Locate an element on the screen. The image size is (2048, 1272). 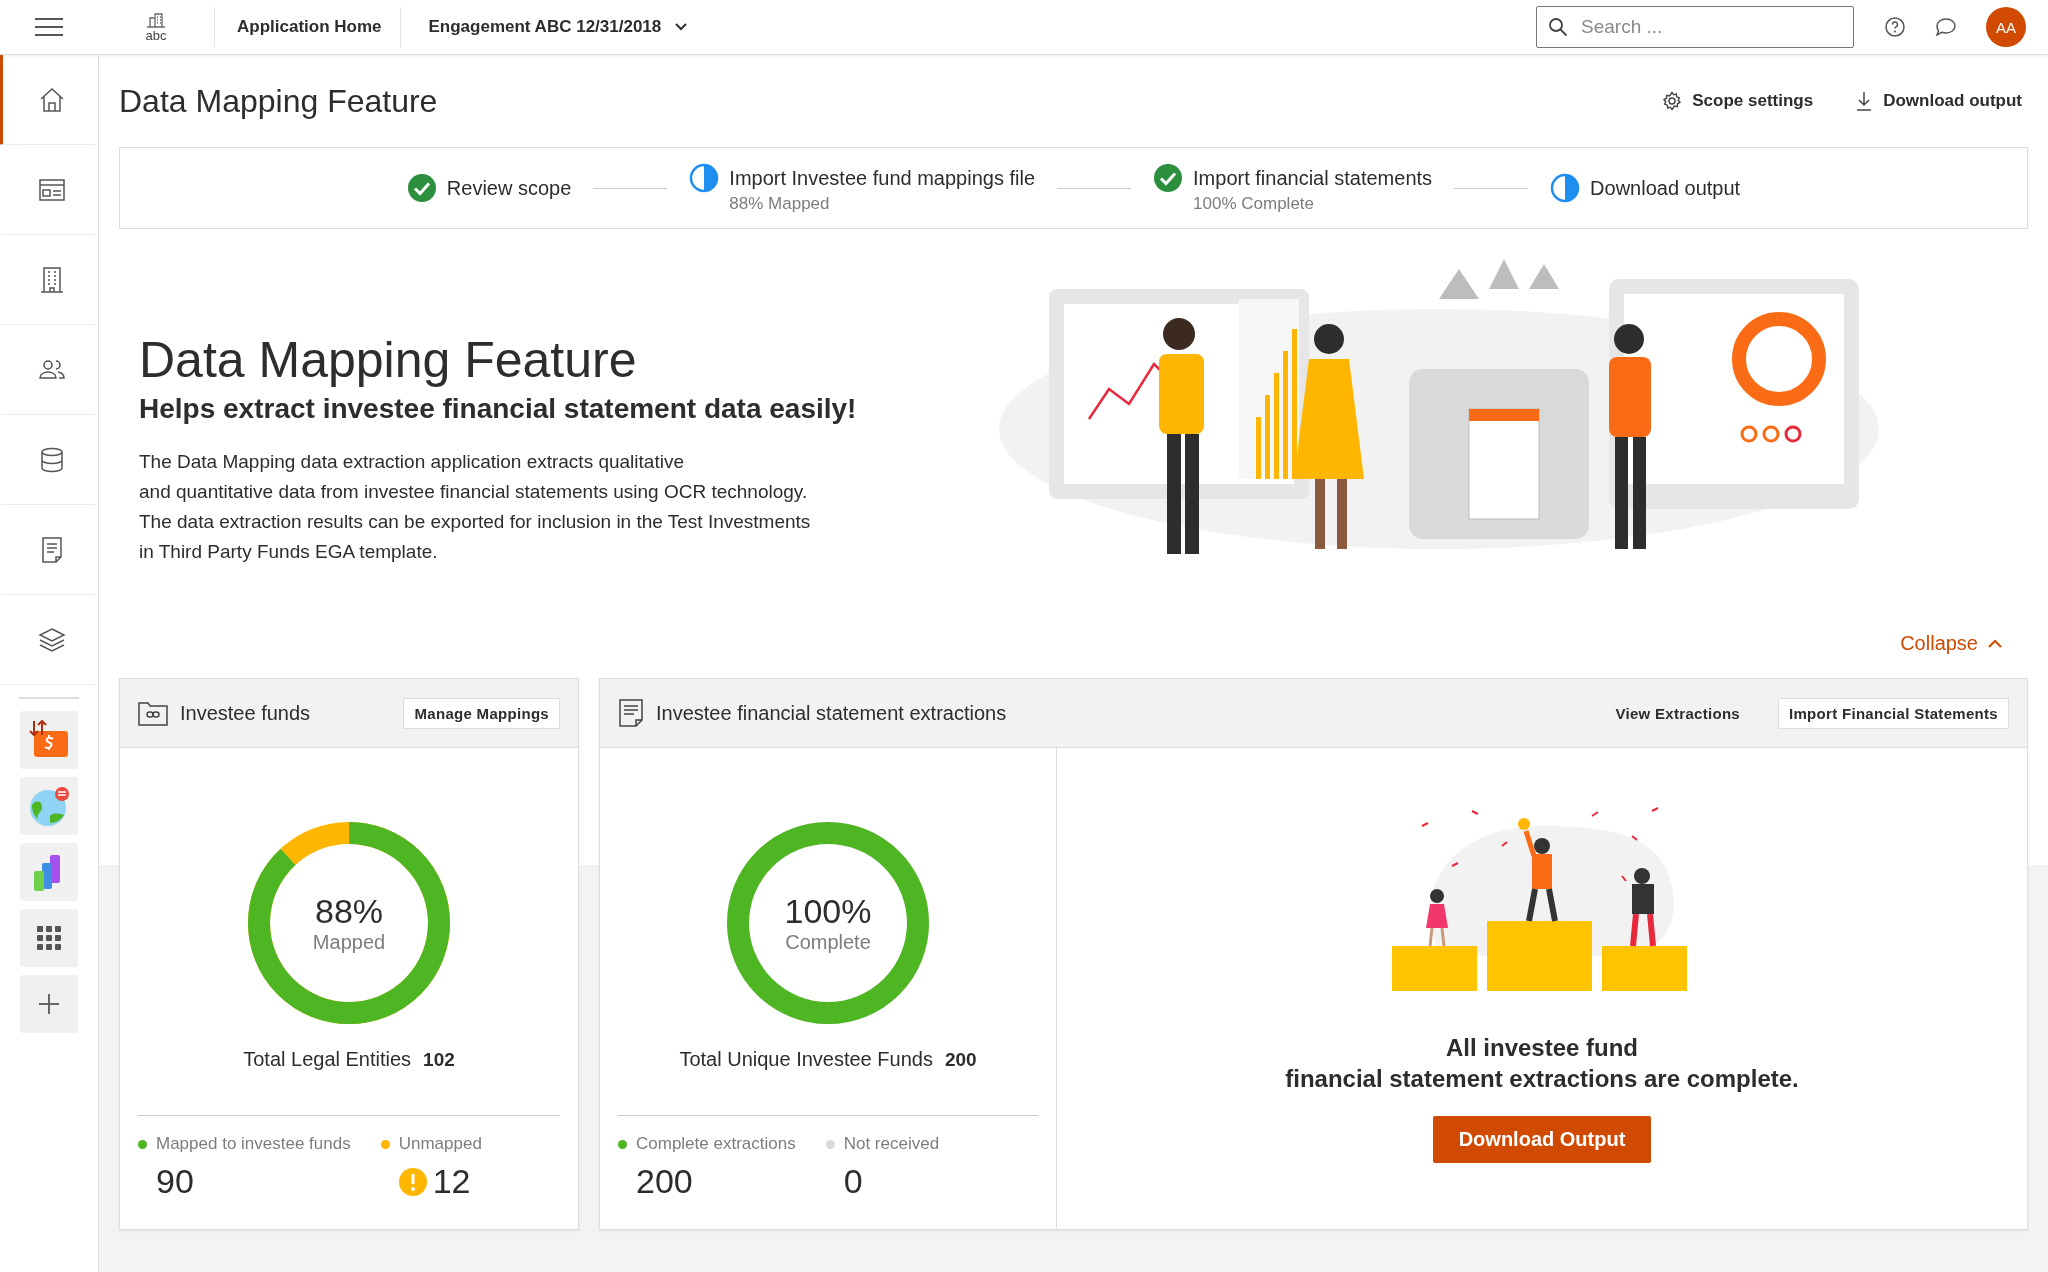
total-value: 102 is located at coordinates (439, 1060).